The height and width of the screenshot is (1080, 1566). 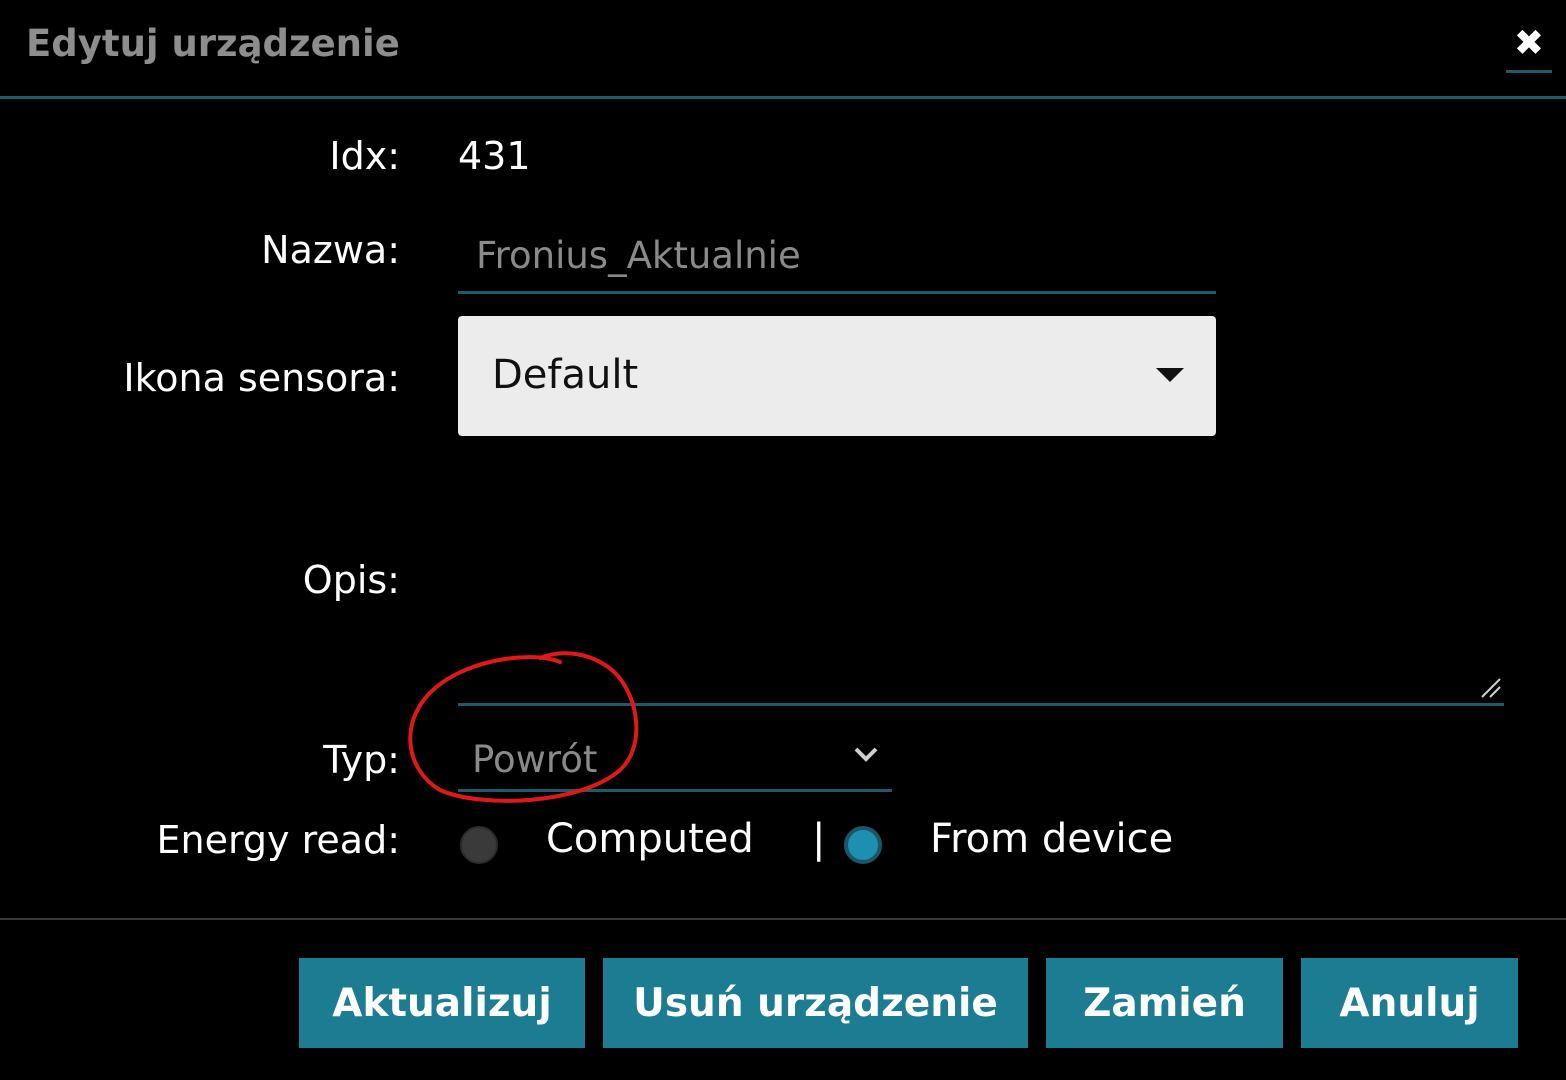 What do you see at coordinates (866, 754) in the screenshot?
I see `chevron-down-icon` at bounding box center [866, 754].